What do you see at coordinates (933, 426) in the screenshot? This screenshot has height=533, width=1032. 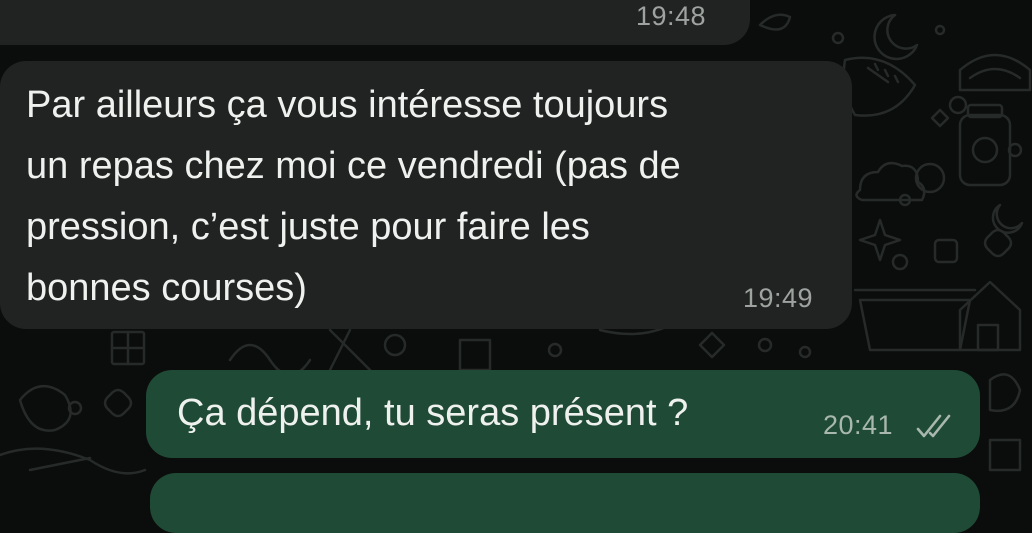 I see `double-check-icon` at bounding box center [933, 426].